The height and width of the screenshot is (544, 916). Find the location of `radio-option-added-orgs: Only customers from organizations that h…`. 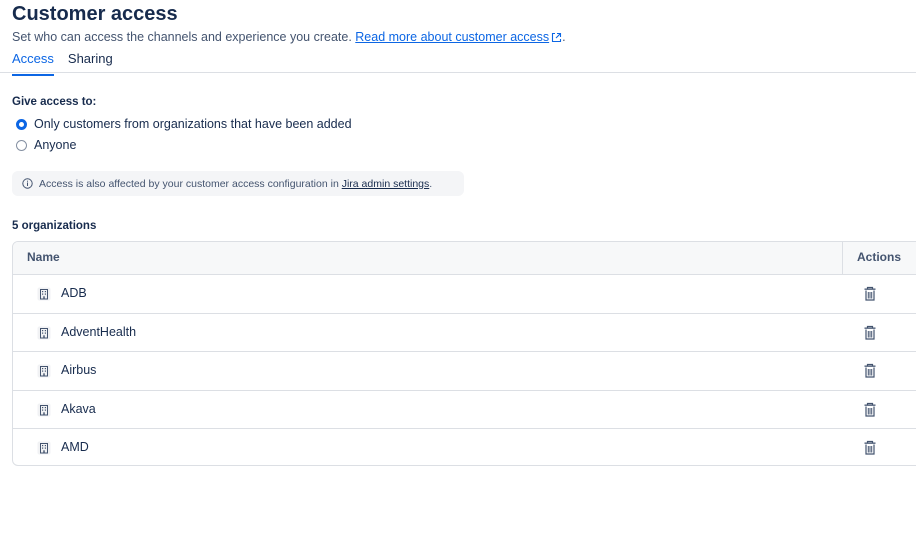

radio-option-added-orgs: Only customers from organizations that h… is located at coordinates (184, 124).